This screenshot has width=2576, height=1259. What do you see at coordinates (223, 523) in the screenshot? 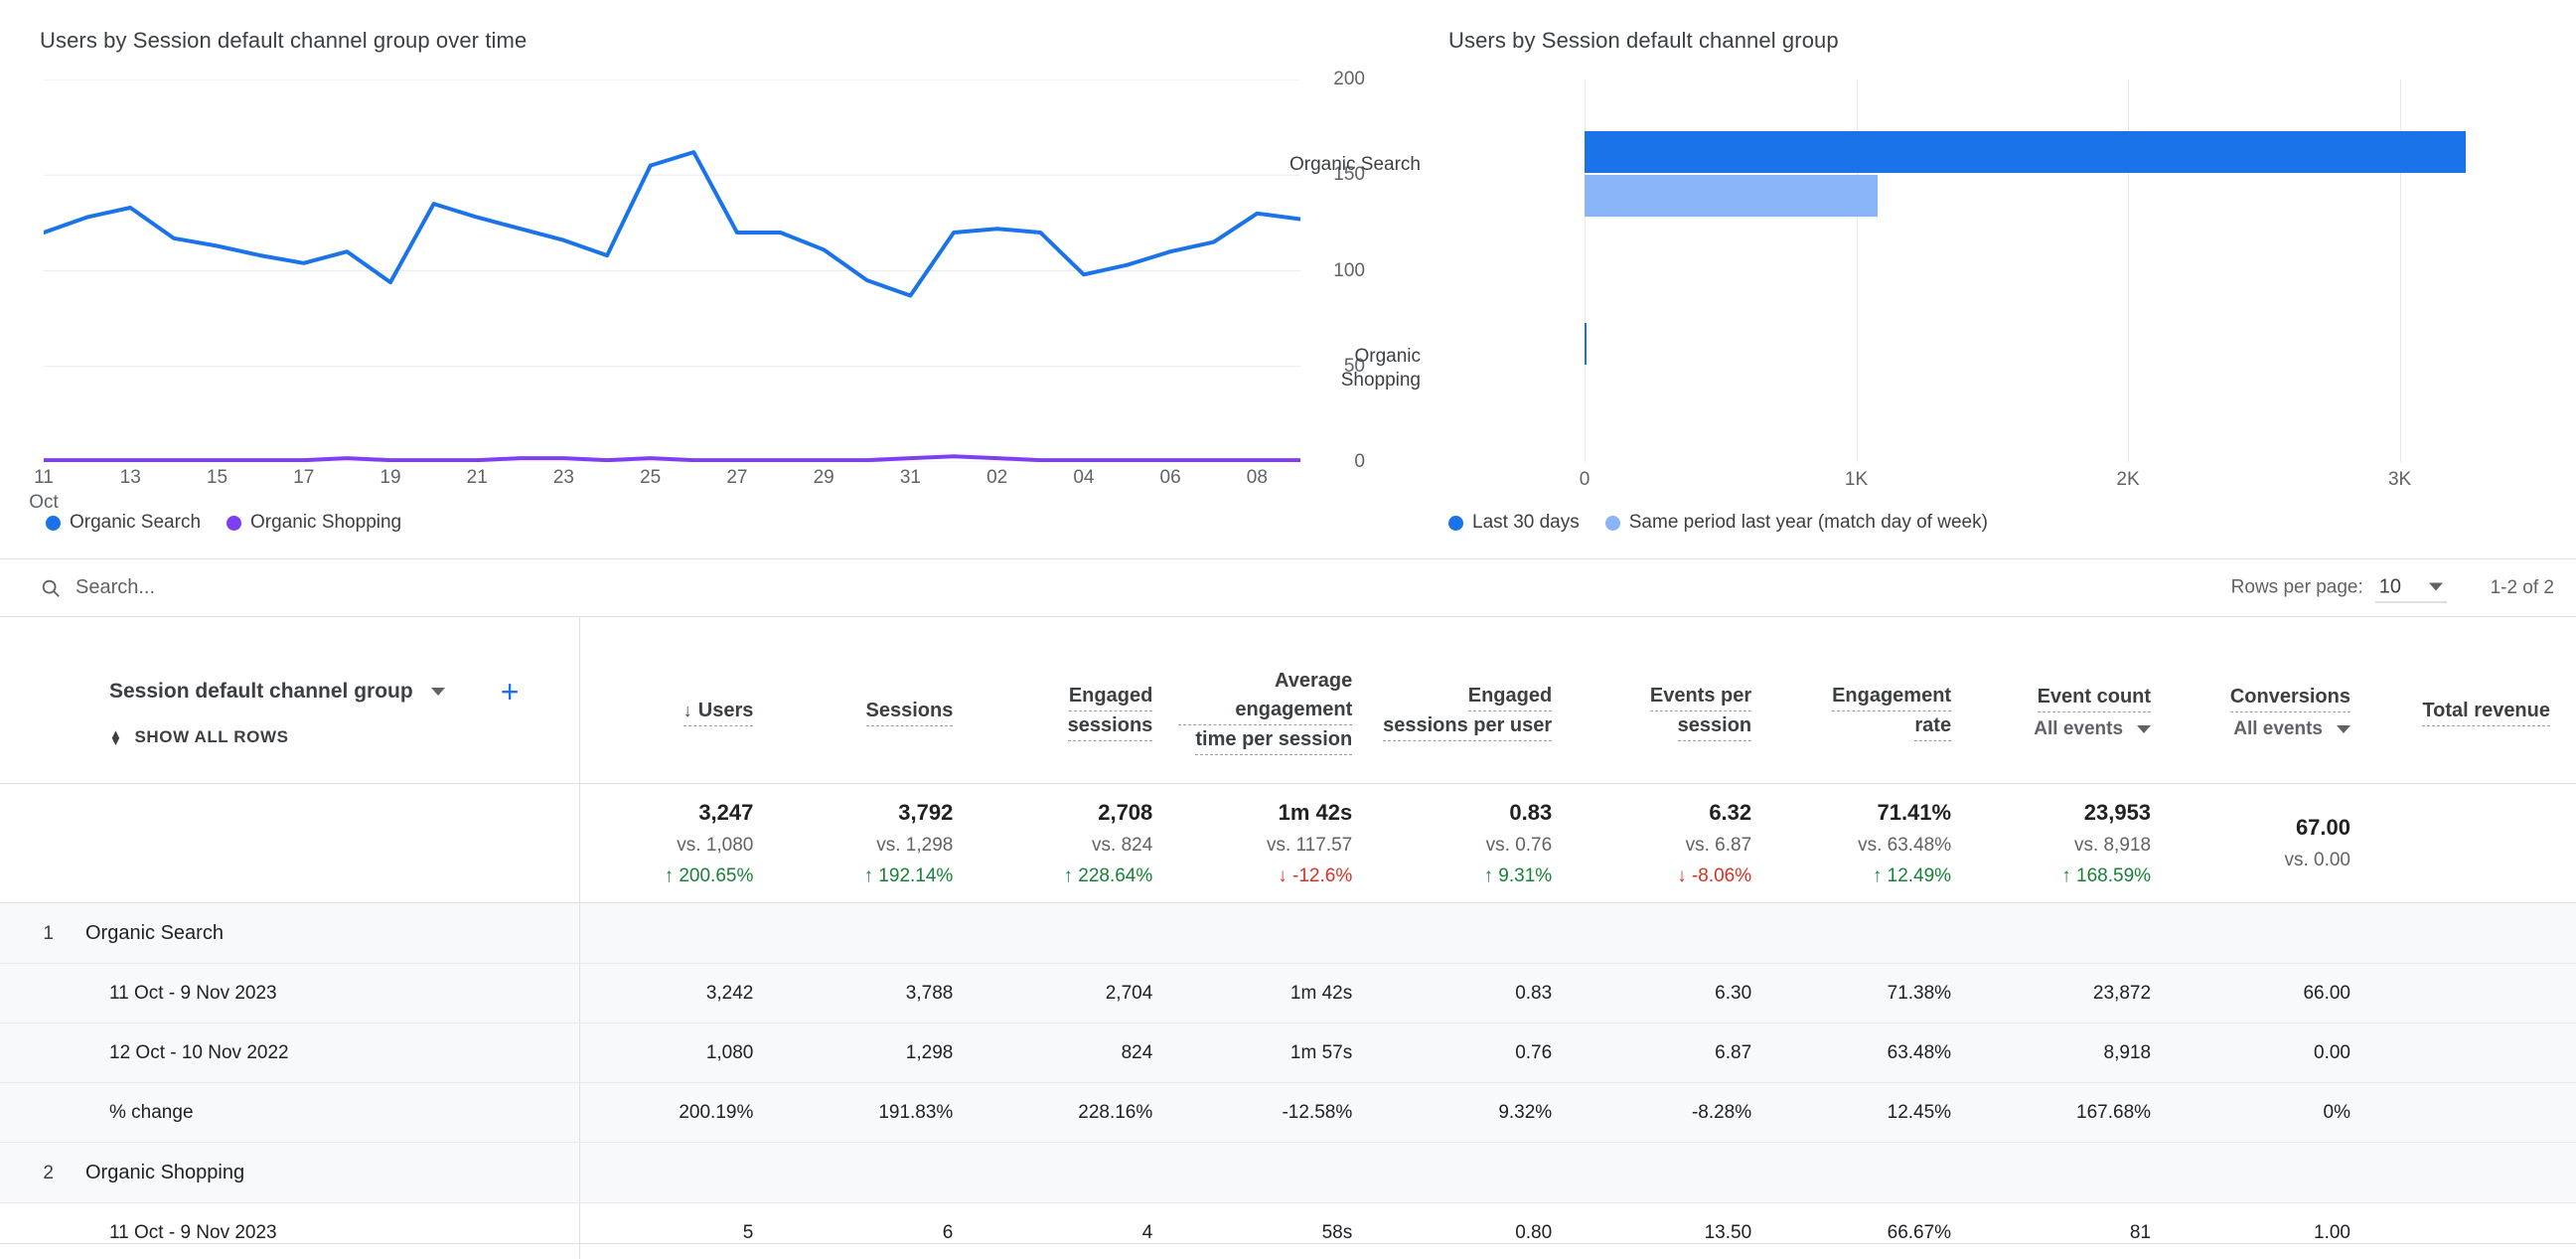
I see `line-chart-legend: Organic Search Organic Shopping` at bounding box center [223, 523].